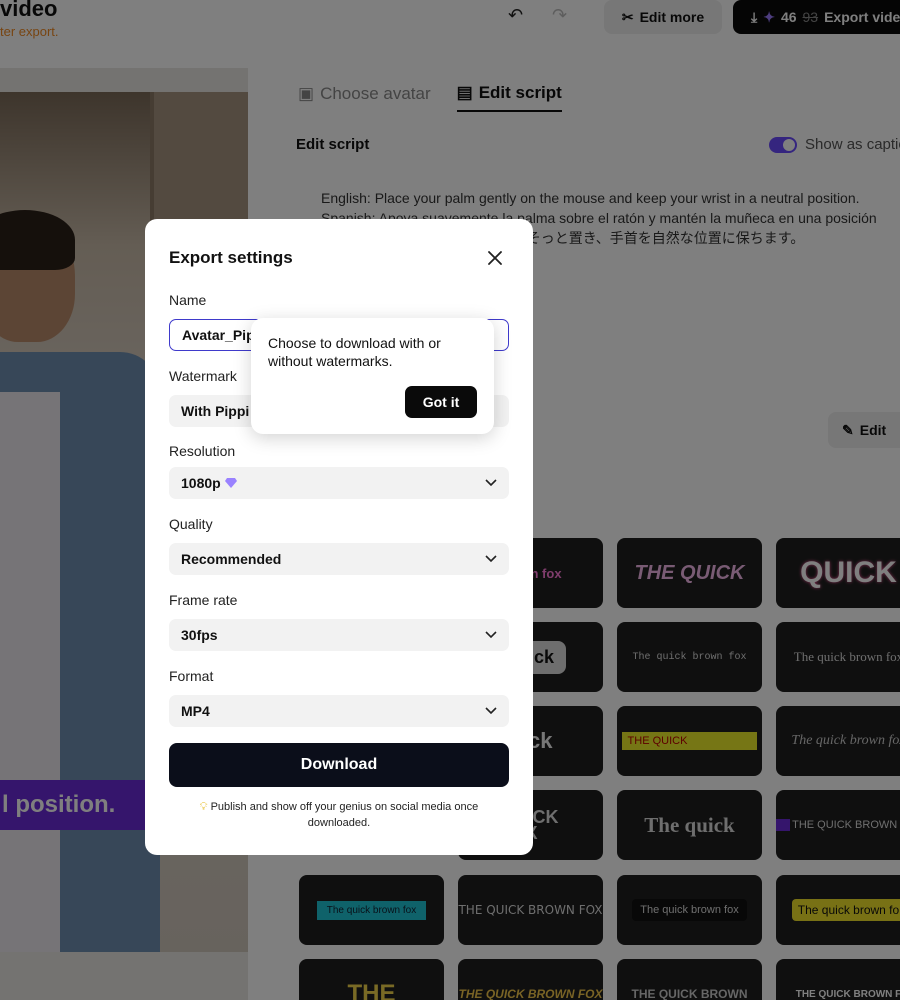  I want to click on premium-diamond-icon, so click(230, 483).